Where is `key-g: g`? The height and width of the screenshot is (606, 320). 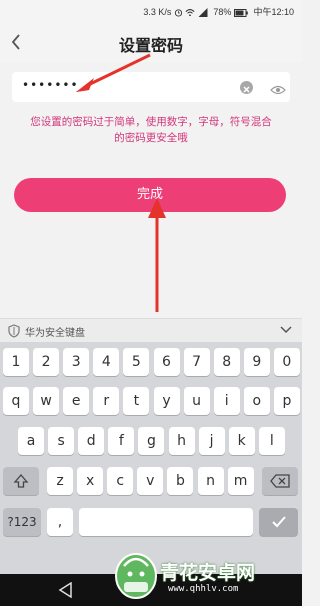
key-g: g is located at coordinates (151, 441).